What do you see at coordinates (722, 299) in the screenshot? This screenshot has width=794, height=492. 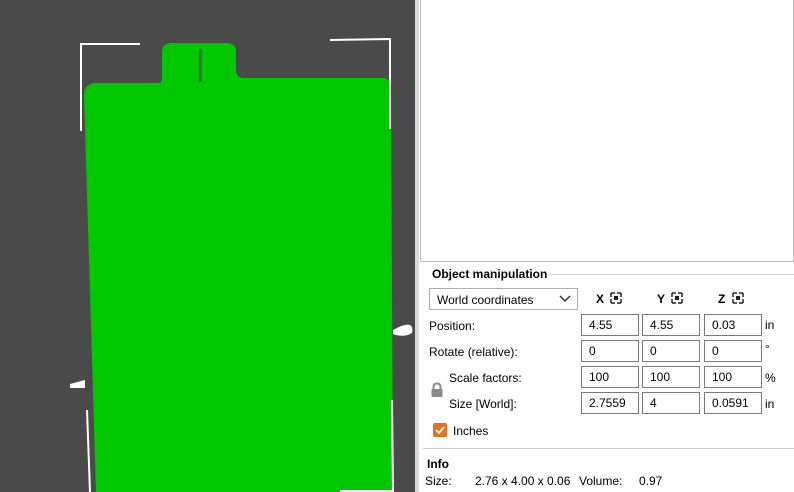 I see `axis-z-label: Z` at bounding box center [722, 299].